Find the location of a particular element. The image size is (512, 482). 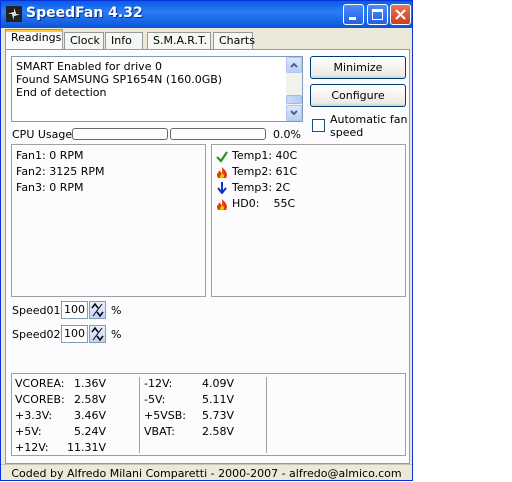

voltage-value: 1.36V is located at coordinates (90, 383).